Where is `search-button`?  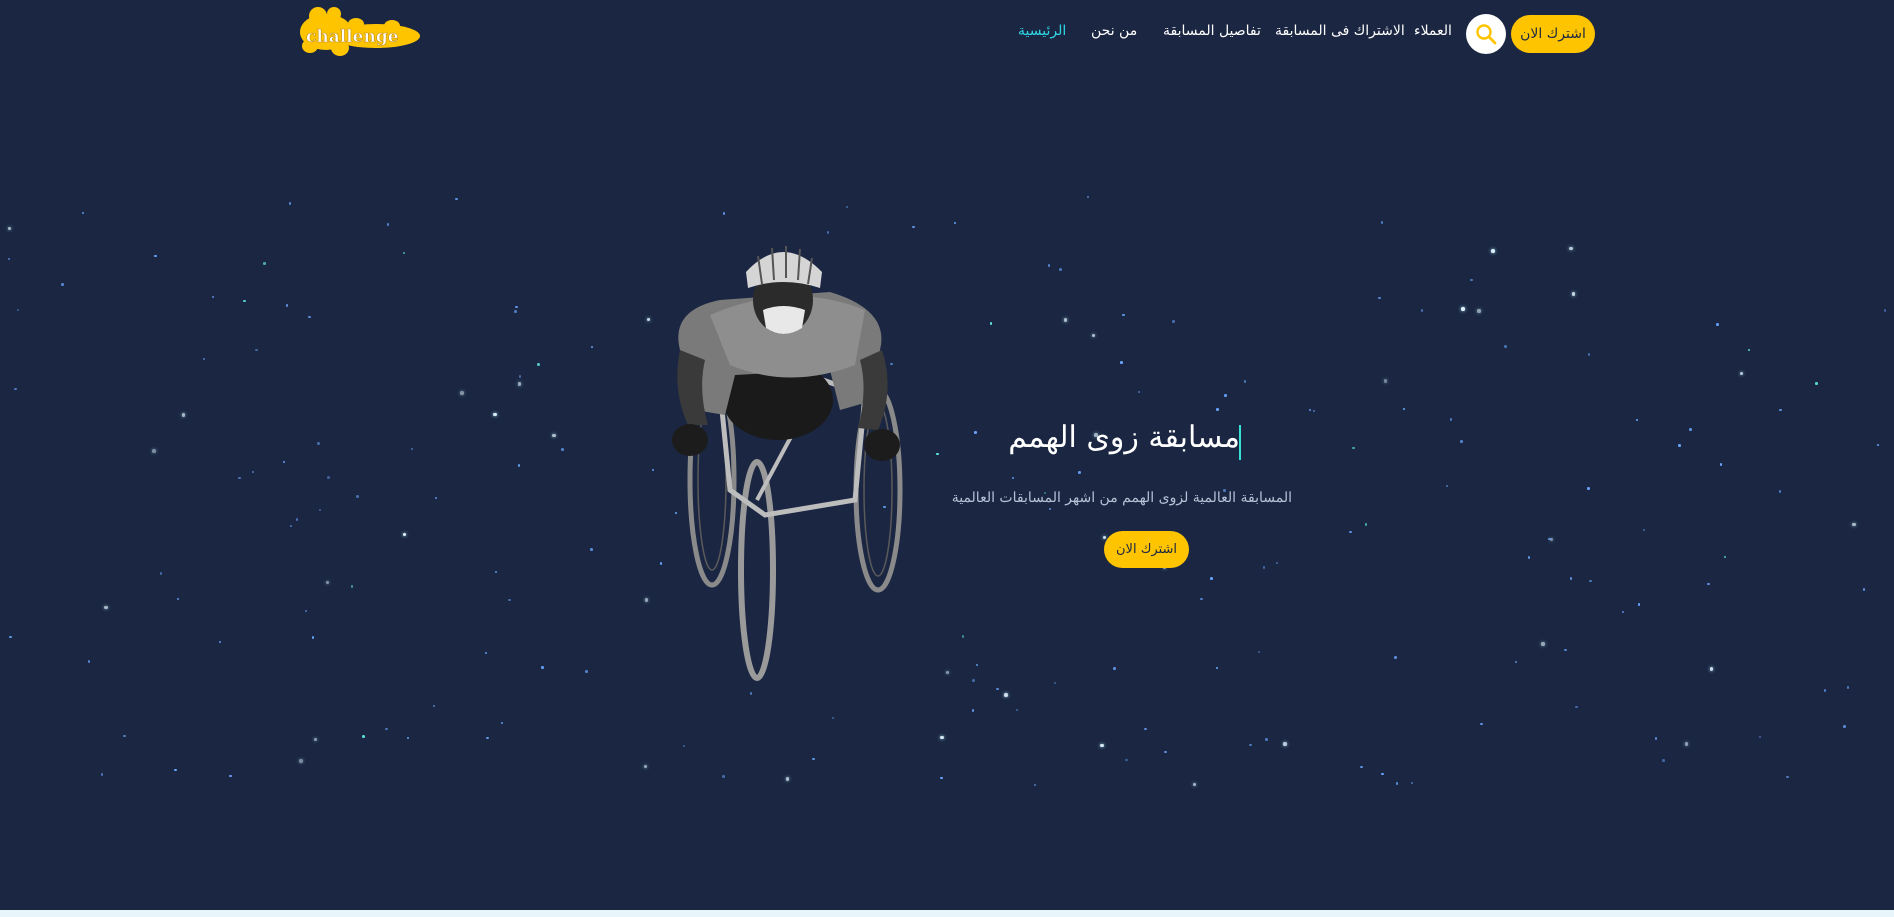
search-button is located at coordinates (1486, 34).